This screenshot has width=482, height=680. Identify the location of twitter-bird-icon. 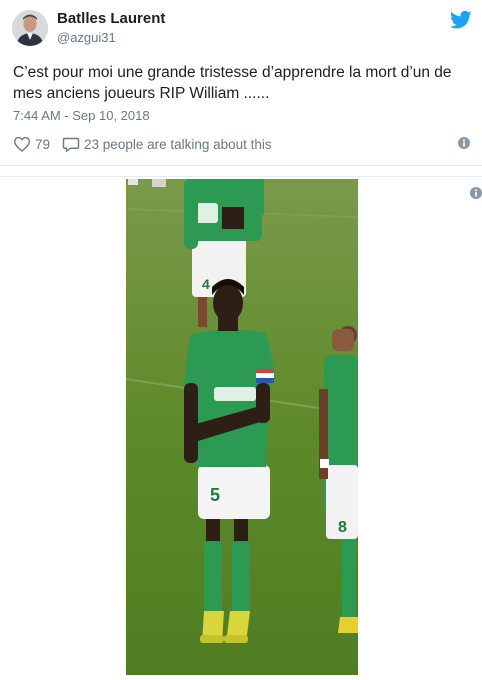
(461, 20).